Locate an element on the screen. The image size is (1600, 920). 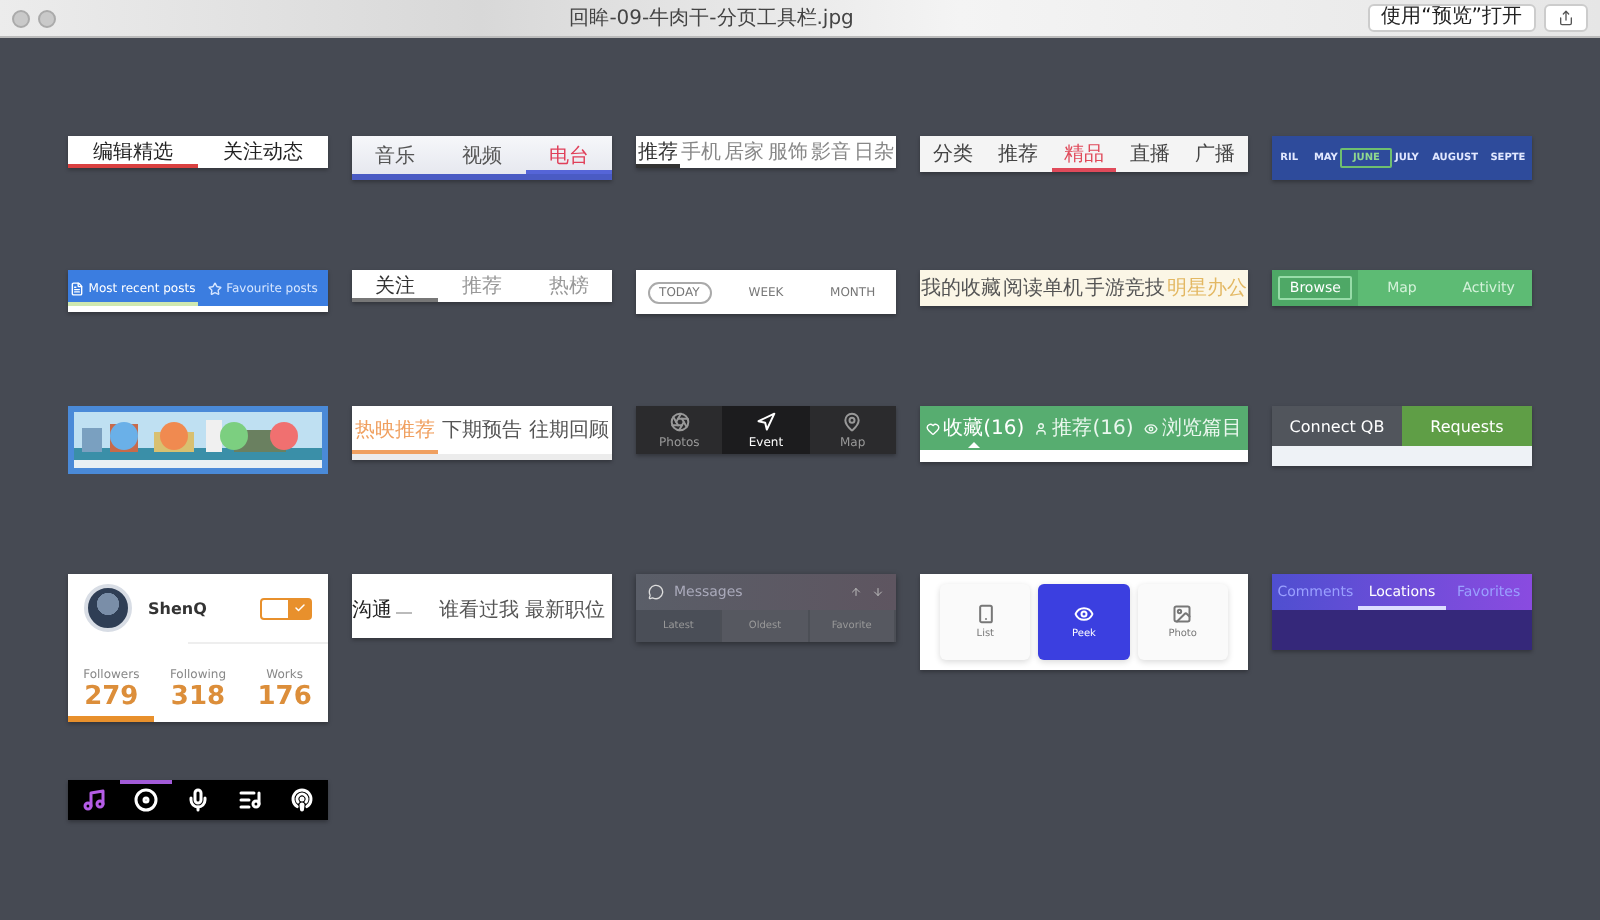
tab: Requests is located at coordinates (1467, 426).